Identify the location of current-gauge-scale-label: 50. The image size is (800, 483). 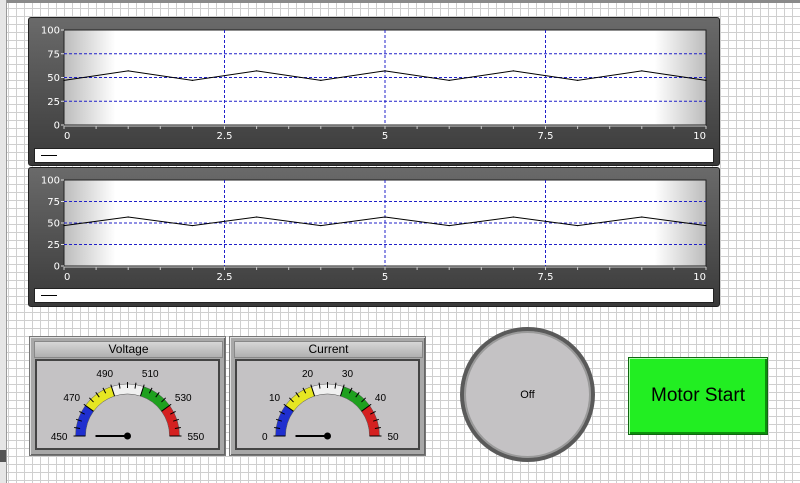
(394, 437).